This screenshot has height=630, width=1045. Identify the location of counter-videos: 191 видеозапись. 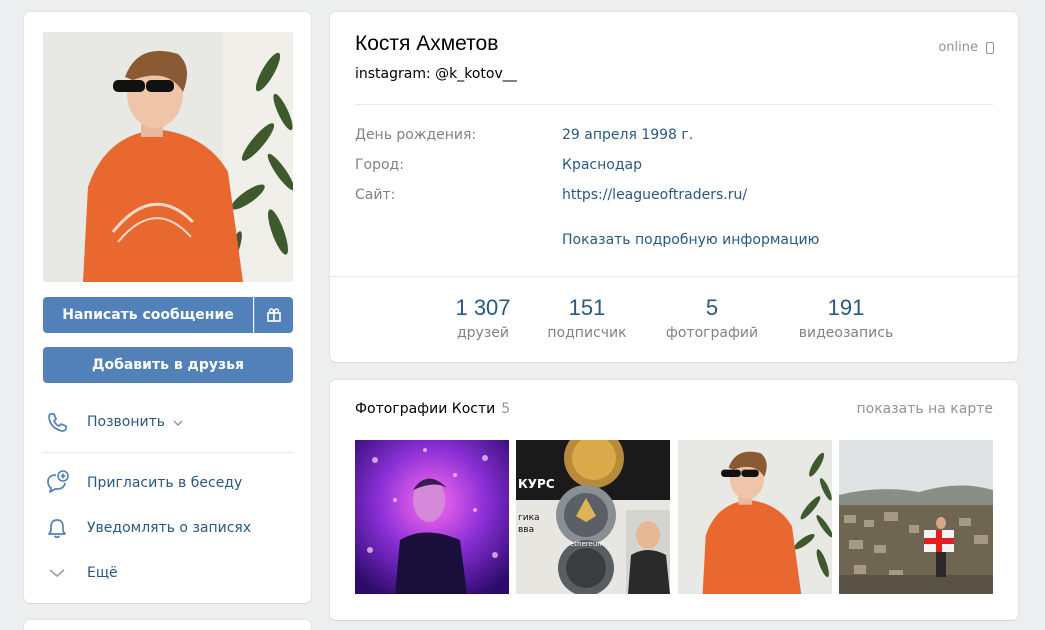
(846, 318).